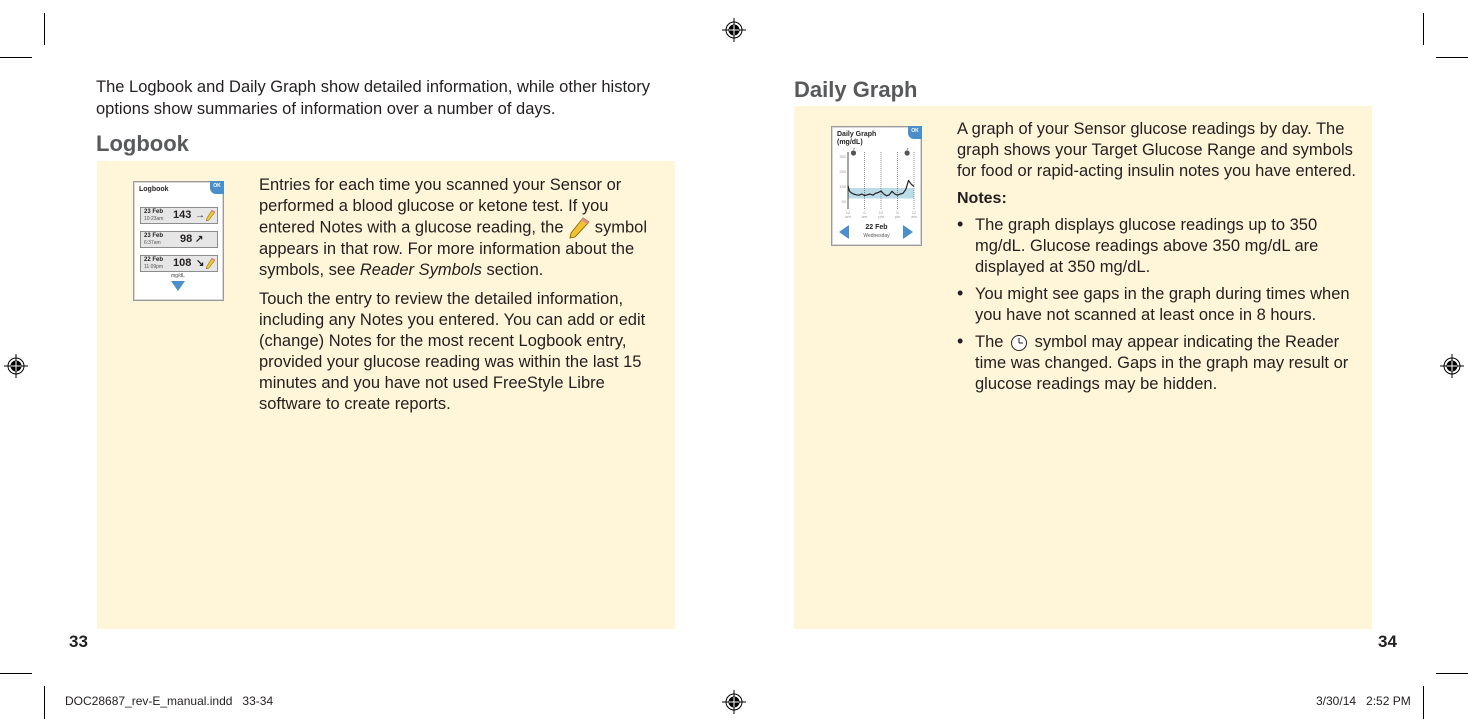 The width and height of the screenshot is (1468, 719). Describe the element at coordinates (844, 201) in the screenshot. I see `y-tick-label: 50` at that location.